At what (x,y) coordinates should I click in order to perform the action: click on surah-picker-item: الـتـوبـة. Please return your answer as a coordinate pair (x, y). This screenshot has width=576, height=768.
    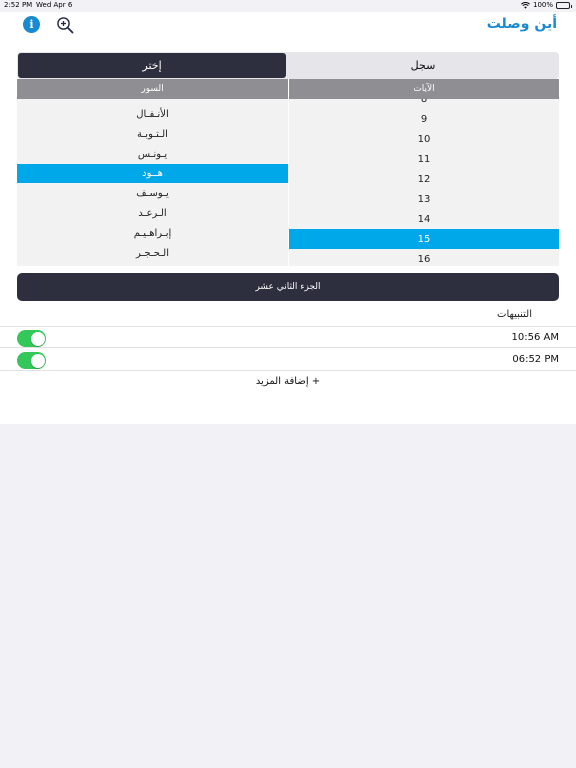
    Looking at the image, I should click on (152, 134).